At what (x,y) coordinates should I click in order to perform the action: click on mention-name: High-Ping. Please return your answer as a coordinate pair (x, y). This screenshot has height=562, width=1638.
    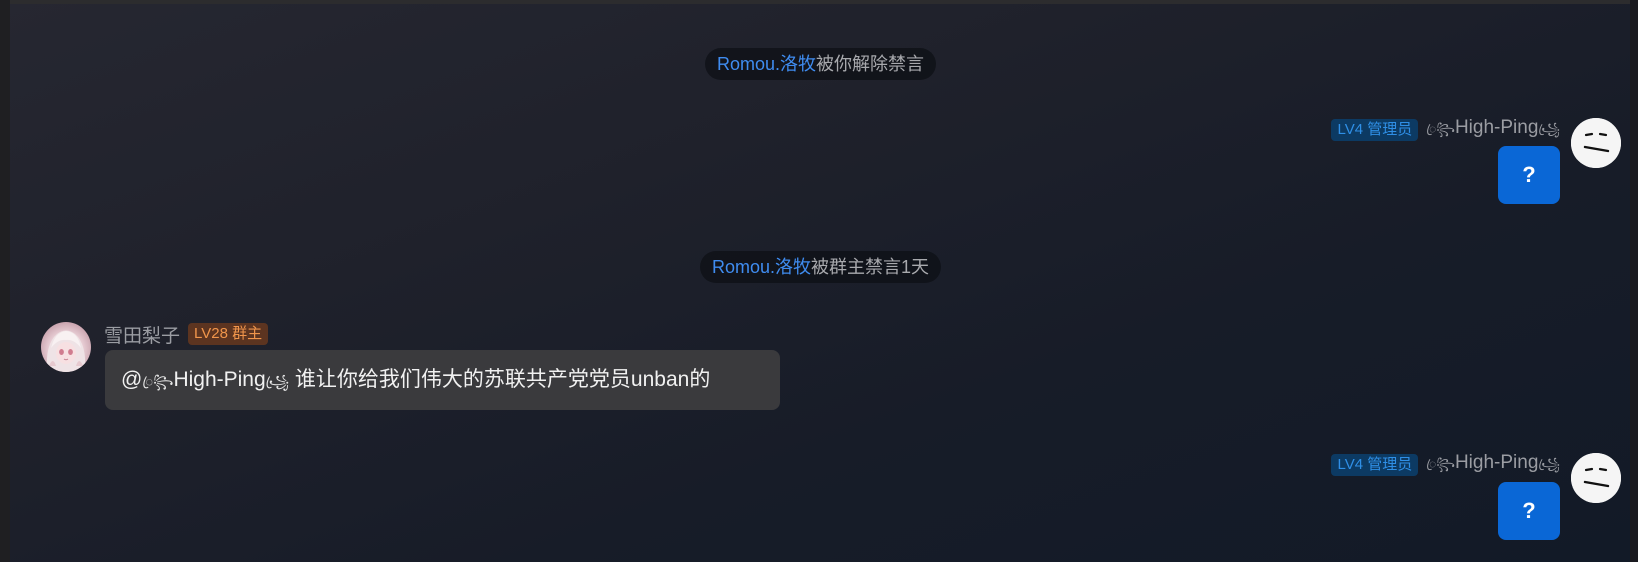
    Looking at the image, I should click on (219, 379).